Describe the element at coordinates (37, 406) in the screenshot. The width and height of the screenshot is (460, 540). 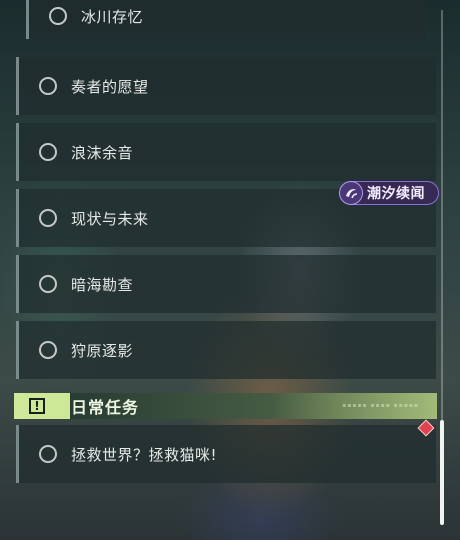
I see `exclamation-box-icon: !` at that location.